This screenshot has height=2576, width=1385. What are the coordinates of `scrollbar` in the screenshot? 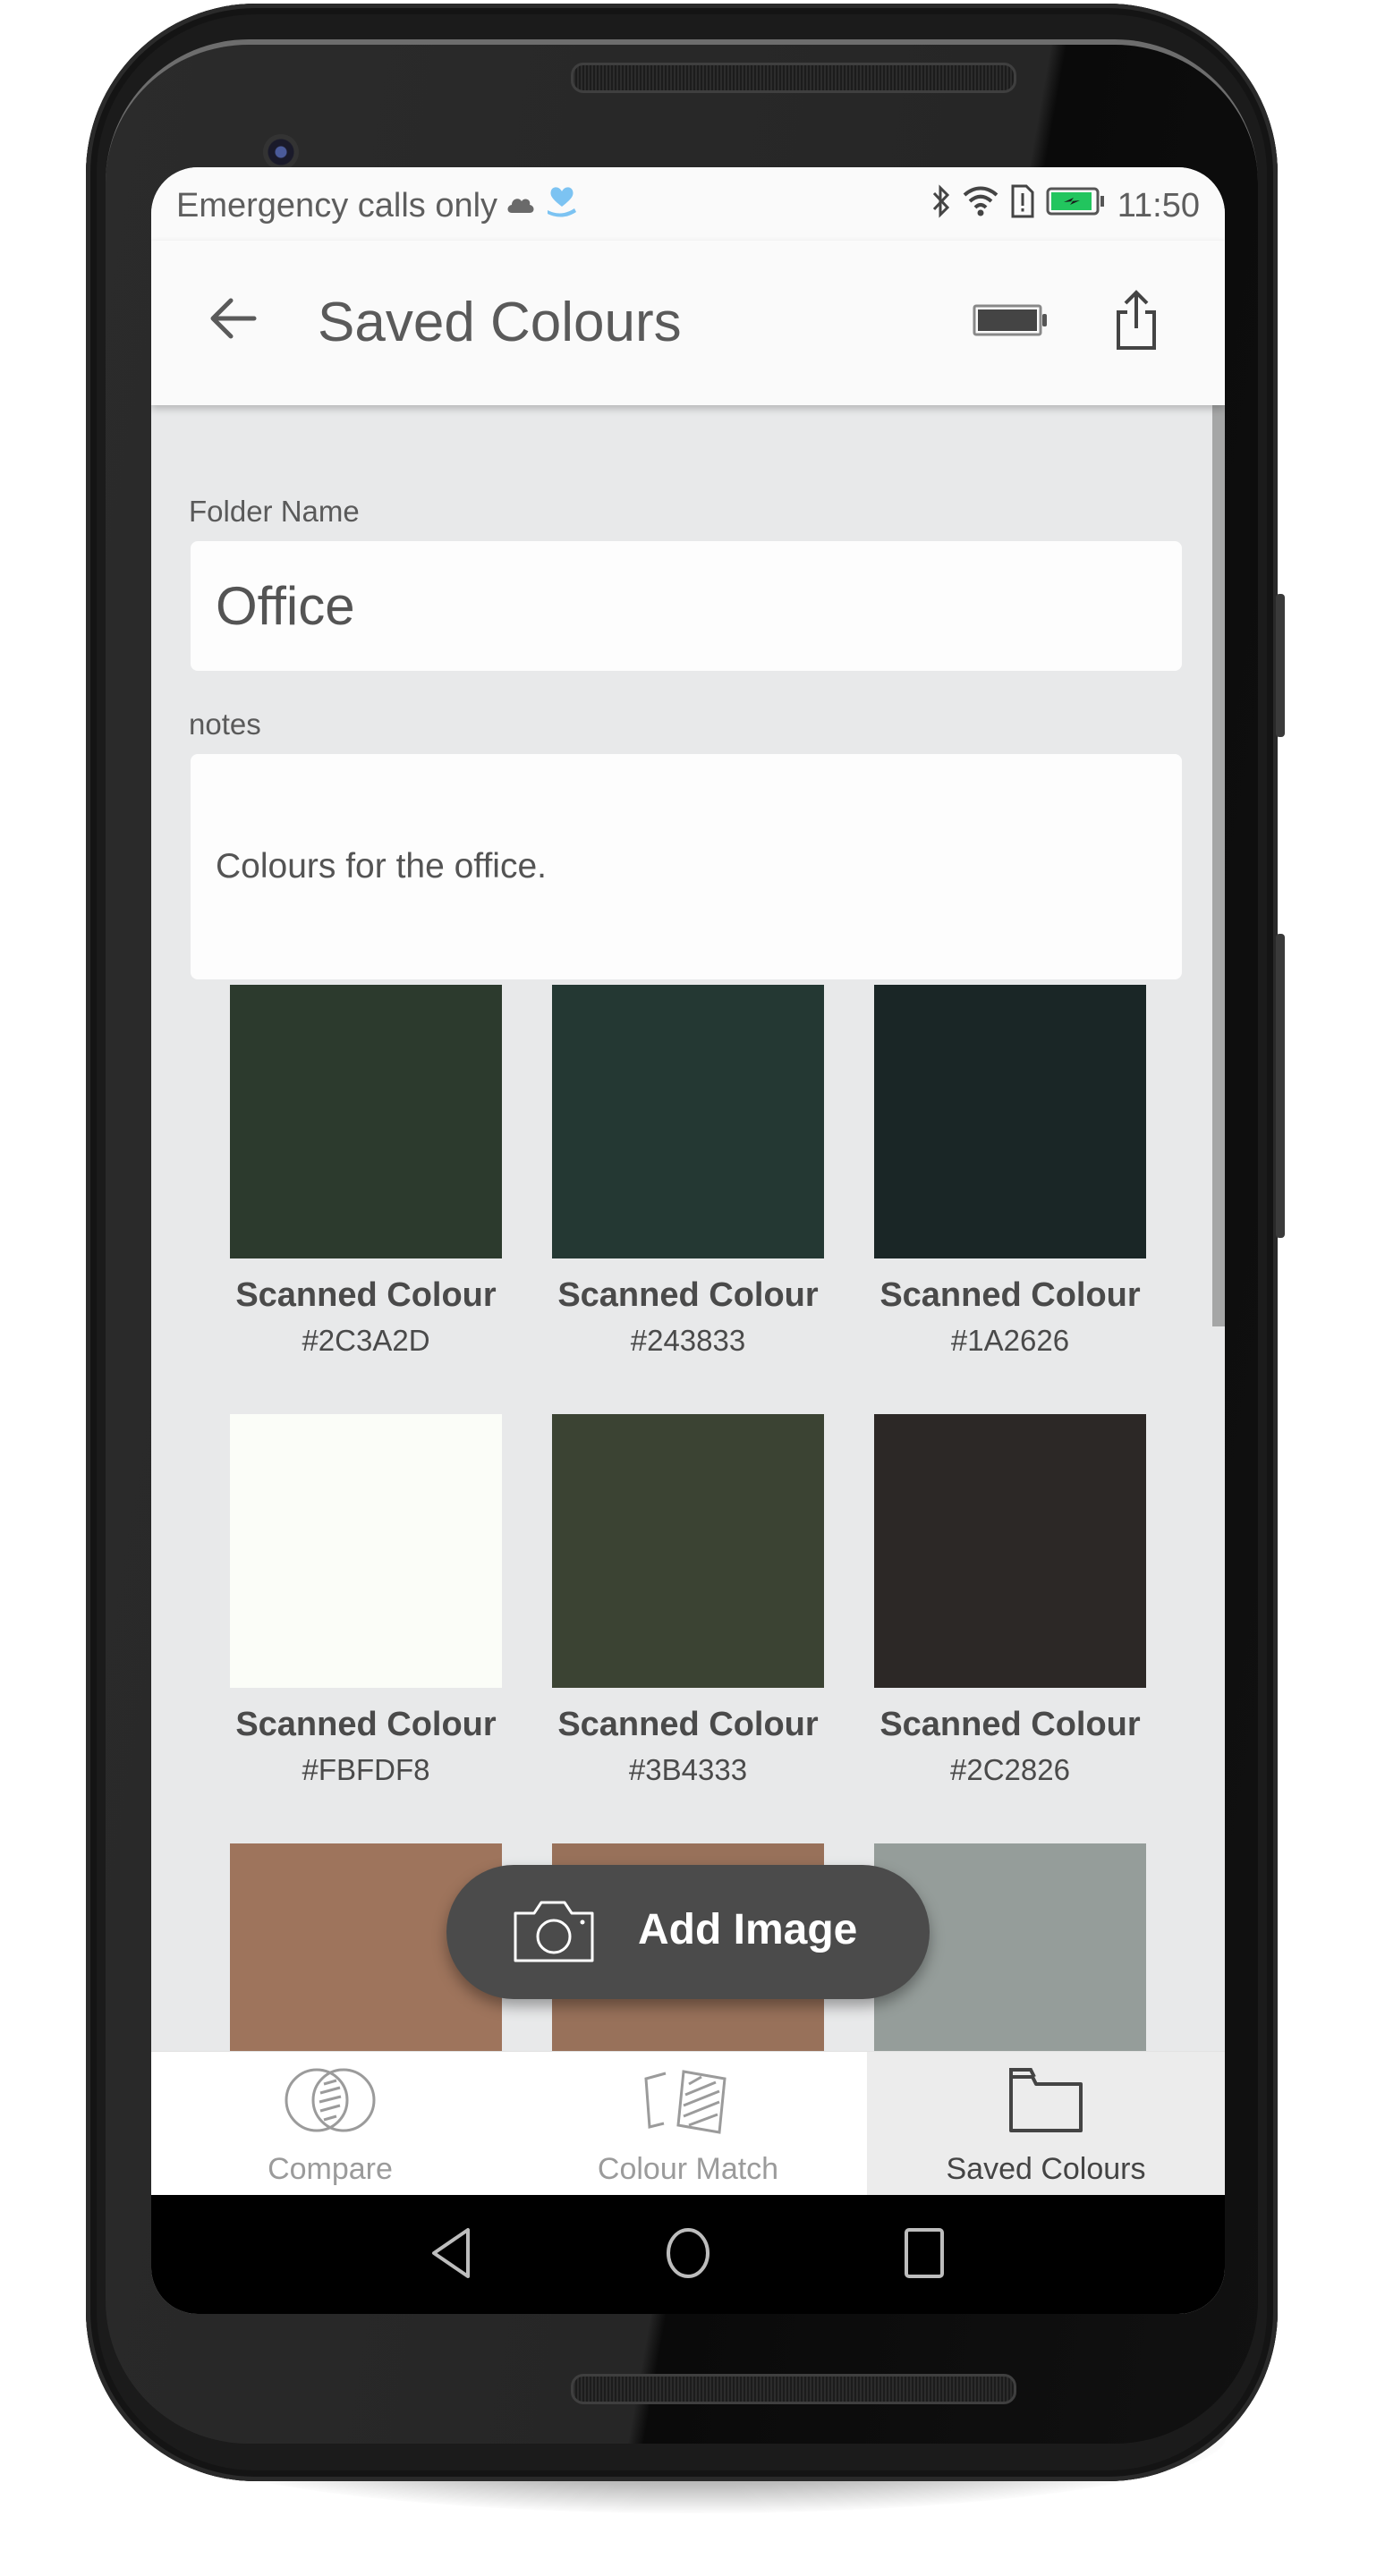 It's located at (1218, 865).